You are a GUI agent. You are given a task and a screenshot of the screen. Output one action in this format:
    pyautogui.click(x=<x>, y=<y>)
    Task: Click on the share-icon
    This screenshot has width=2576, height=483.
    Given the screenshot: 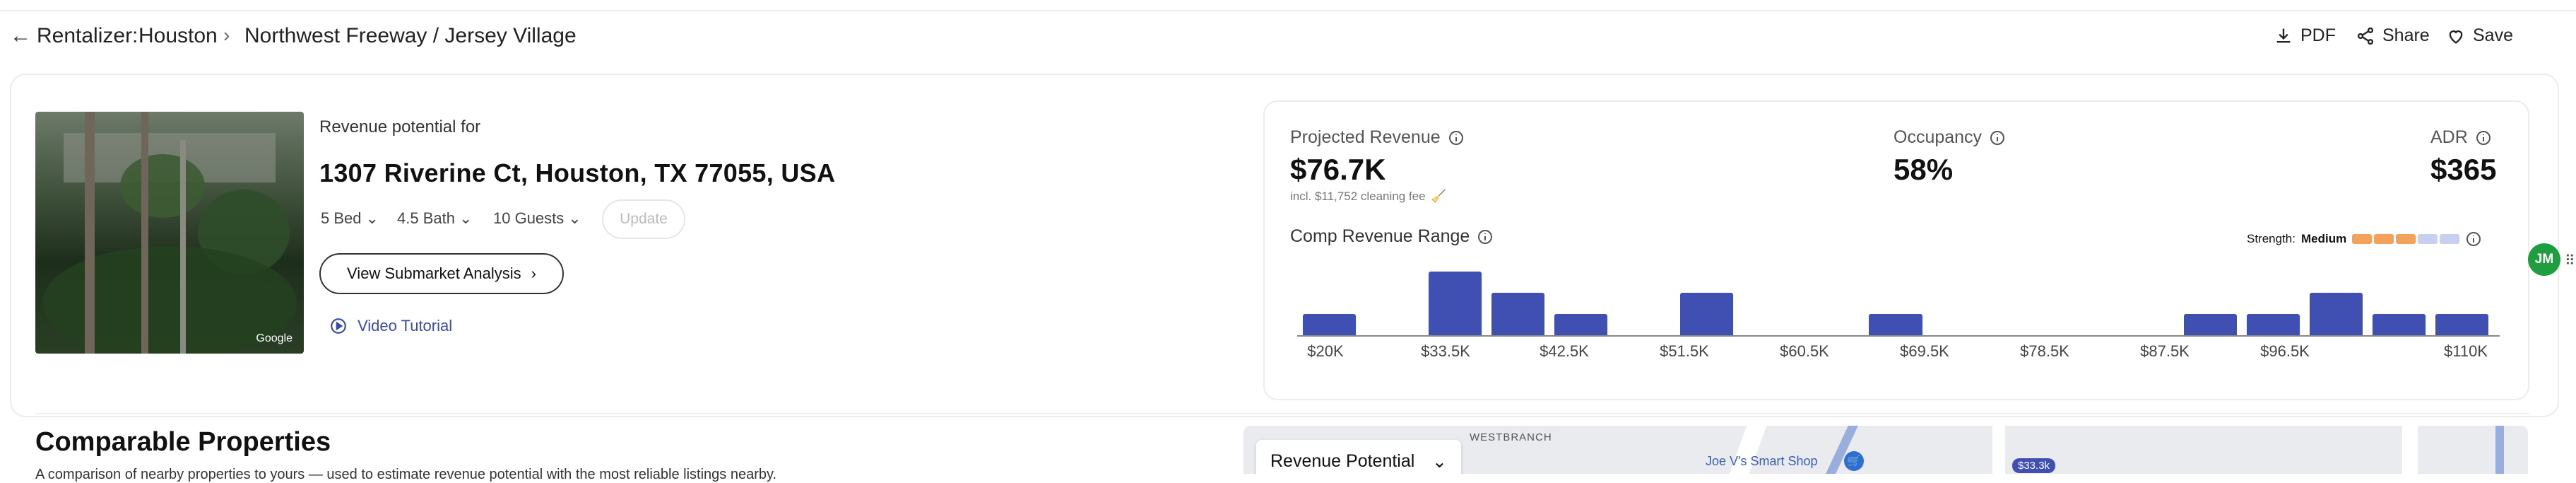 What is the action you would take?
    pyautogui.click(x=2365, y=36)
    